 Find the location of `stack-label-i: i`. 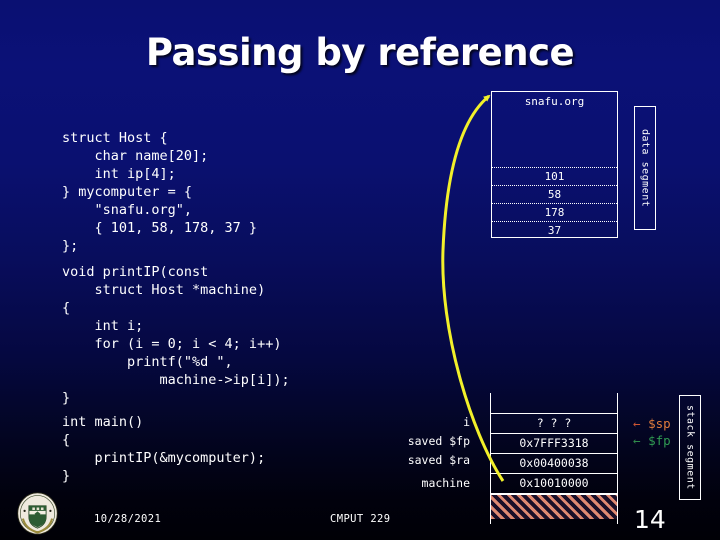

stack-label-i: i is located at coordinates (466, 422).